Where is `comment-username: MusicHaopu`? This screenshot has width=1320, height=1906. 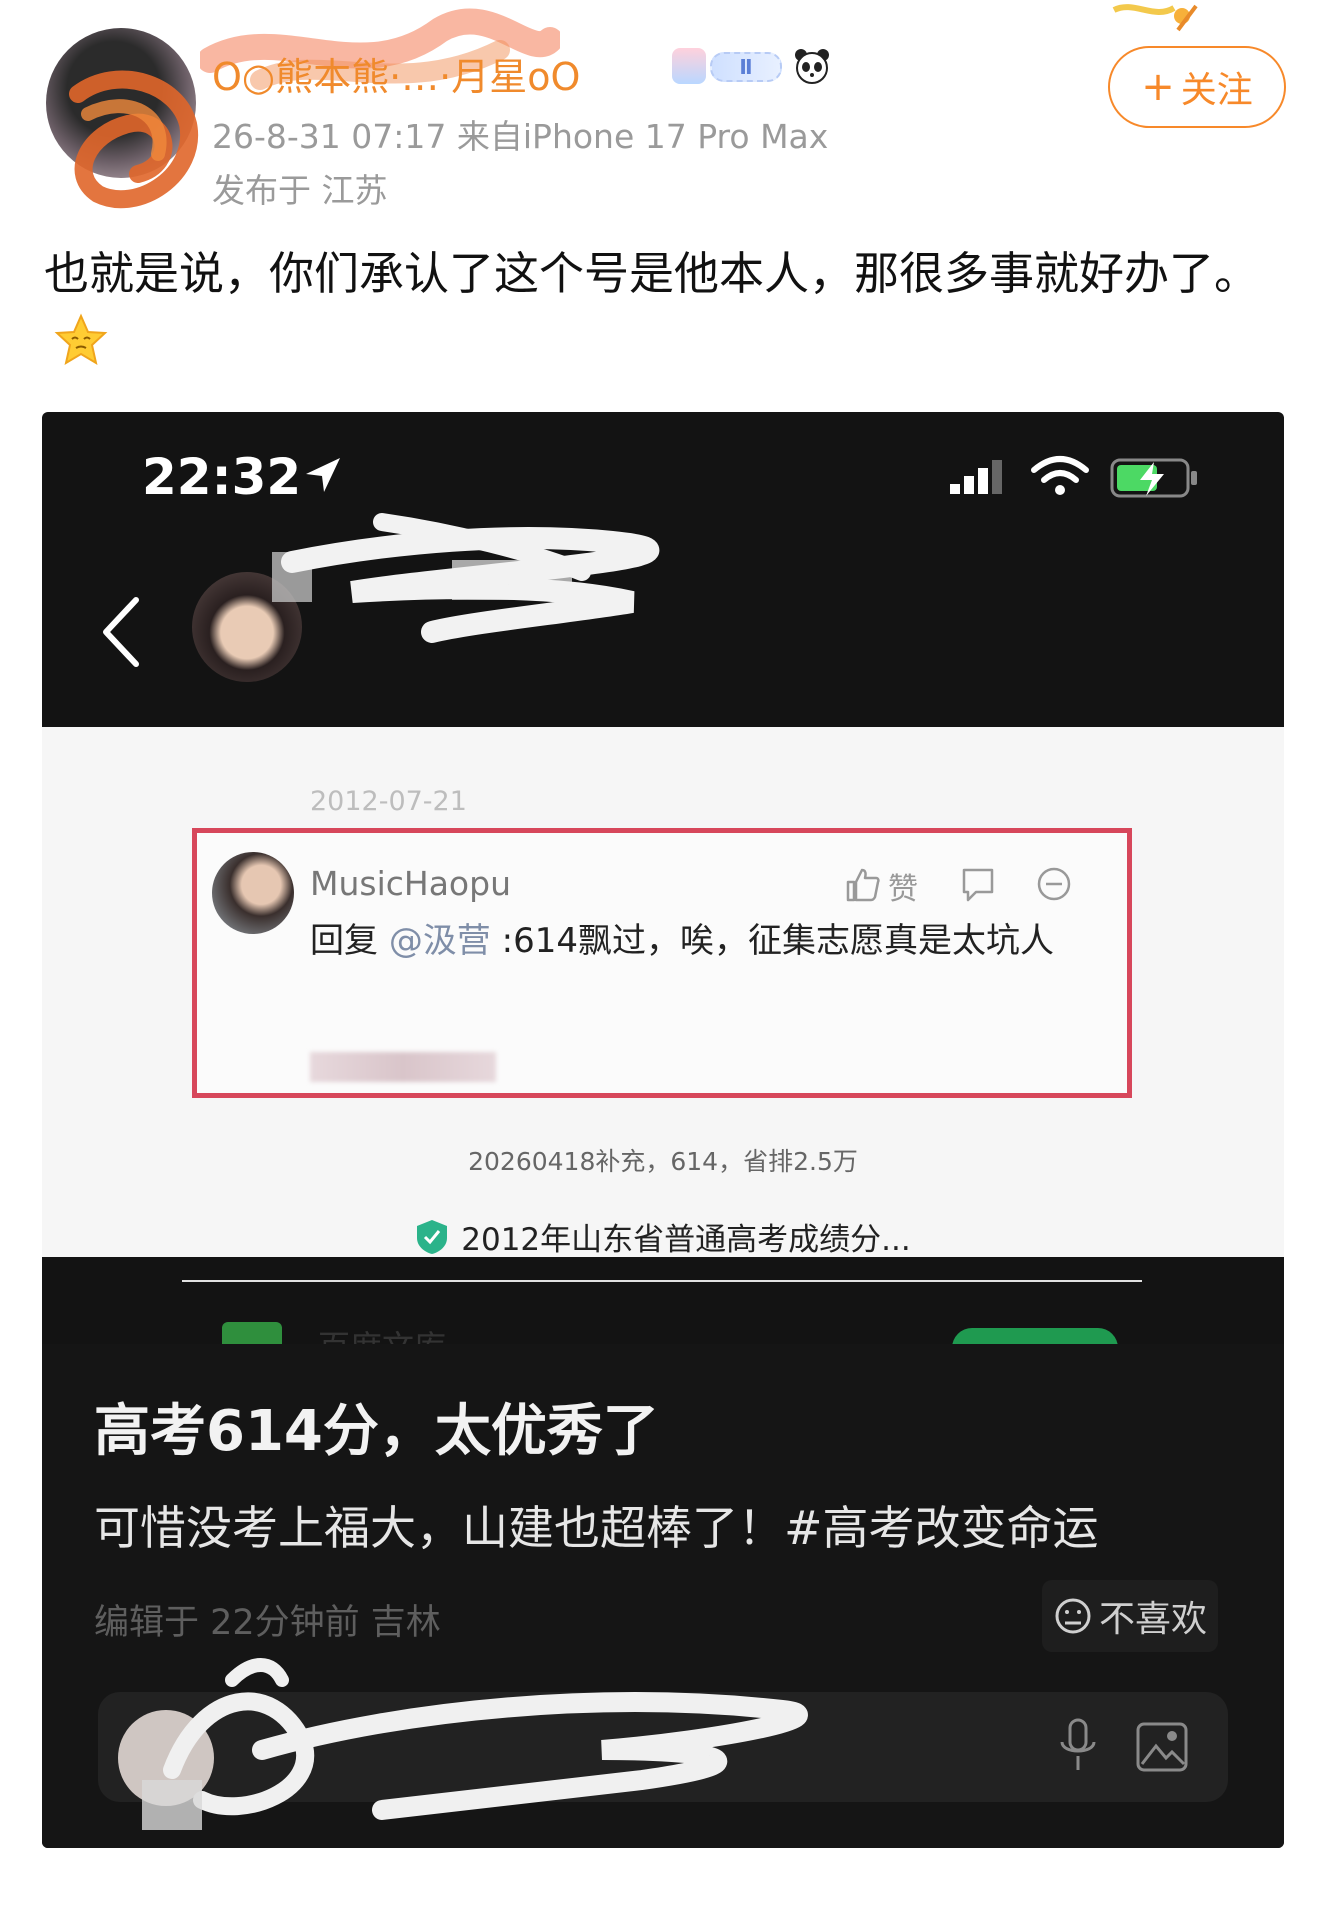
comment-username: MusicHaopu is located at coordinates (410, 883).